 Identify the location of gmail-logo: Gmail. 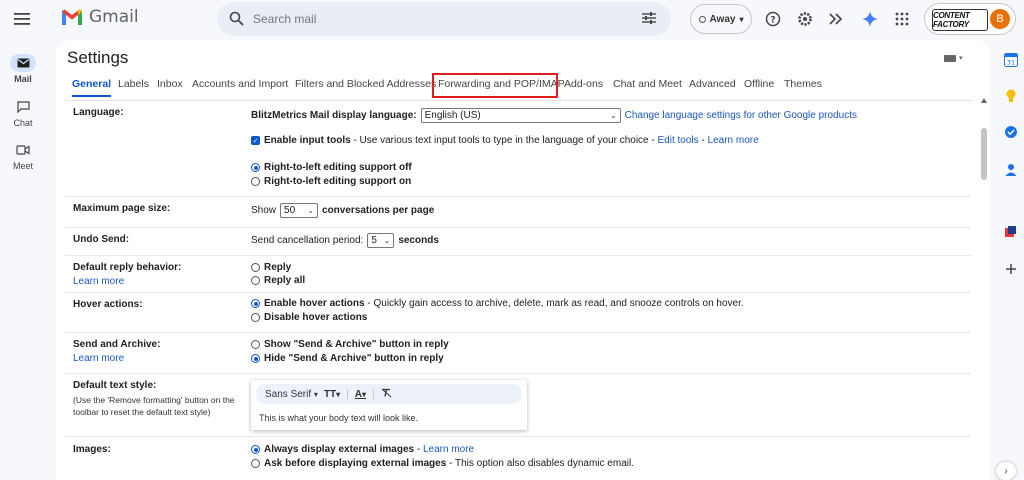
(99, 17).